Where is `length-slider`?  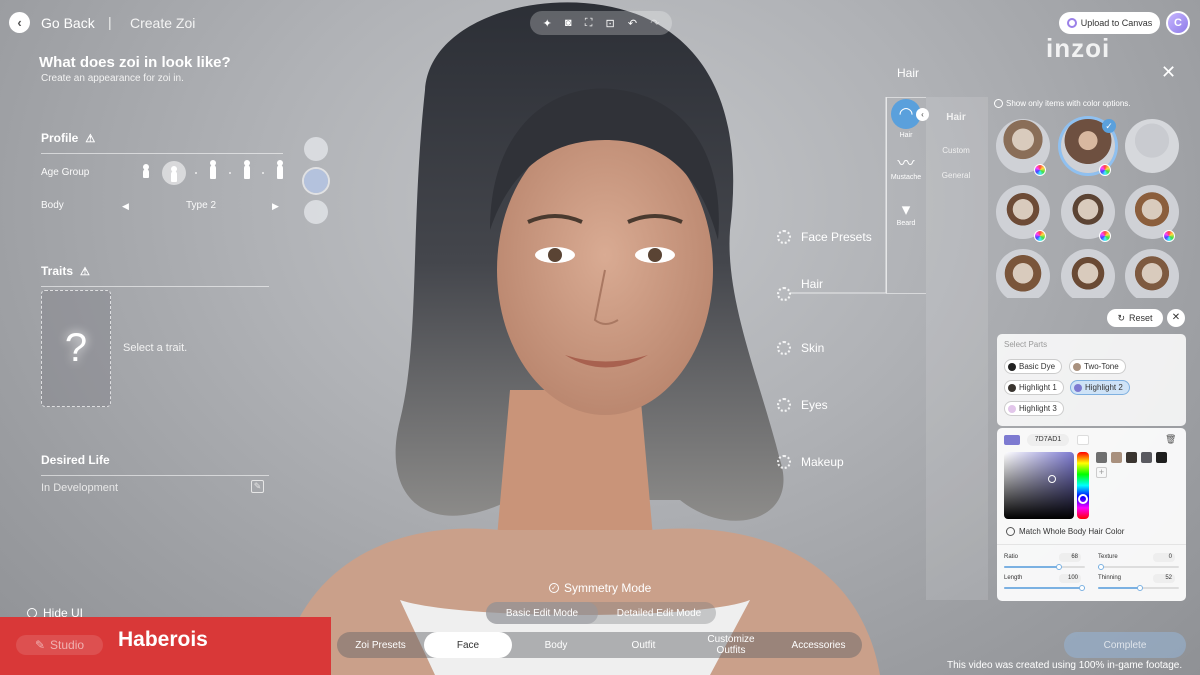
length-slider is located at coordinates (1044, 588).